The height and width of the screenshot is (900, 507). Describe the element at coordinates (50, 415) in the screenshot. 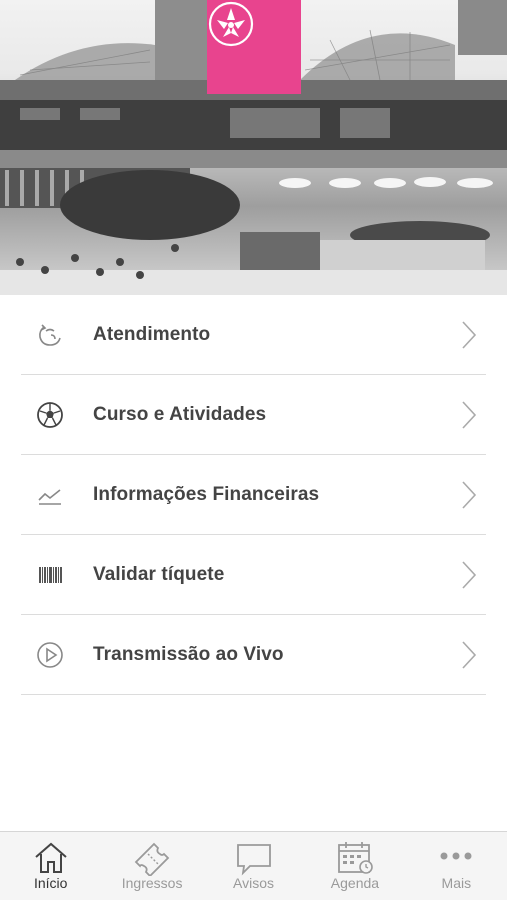

I see `soccer-ball-icon` at that location.